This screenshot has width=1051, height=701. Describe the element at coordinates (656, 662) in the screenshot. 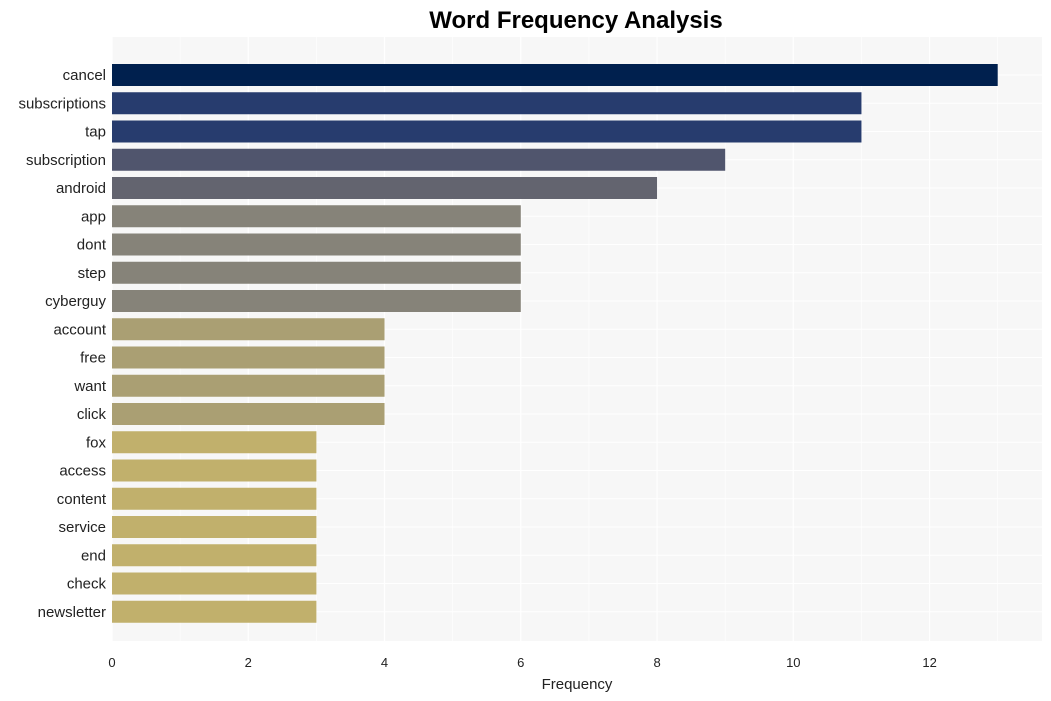

I see `x-tick-label: 8` at that location.